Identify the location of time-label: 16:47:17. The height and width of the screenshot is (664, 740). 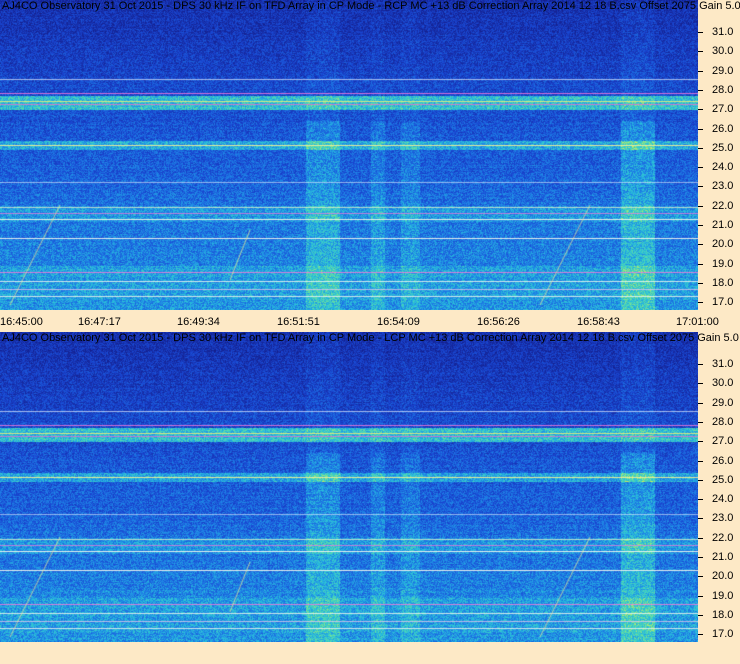
(99, 322).